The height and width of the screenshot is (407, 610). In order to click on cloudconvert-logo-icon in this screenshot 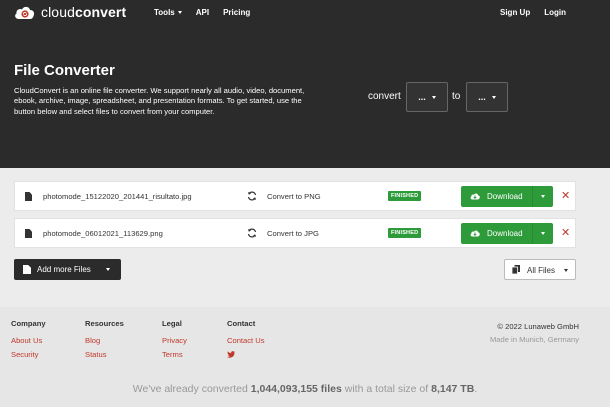, I will do `click(25, 12)`.